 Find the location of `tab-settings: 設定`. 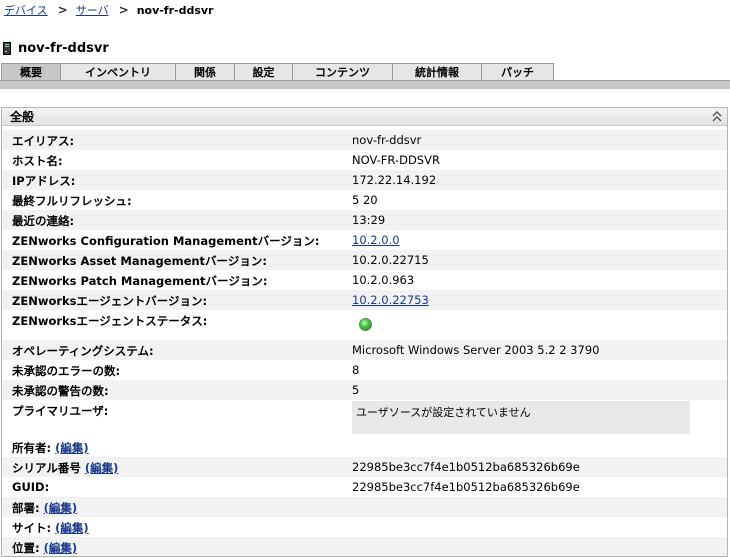

tab-settings: 設定 is located at coordinates (263, 71).